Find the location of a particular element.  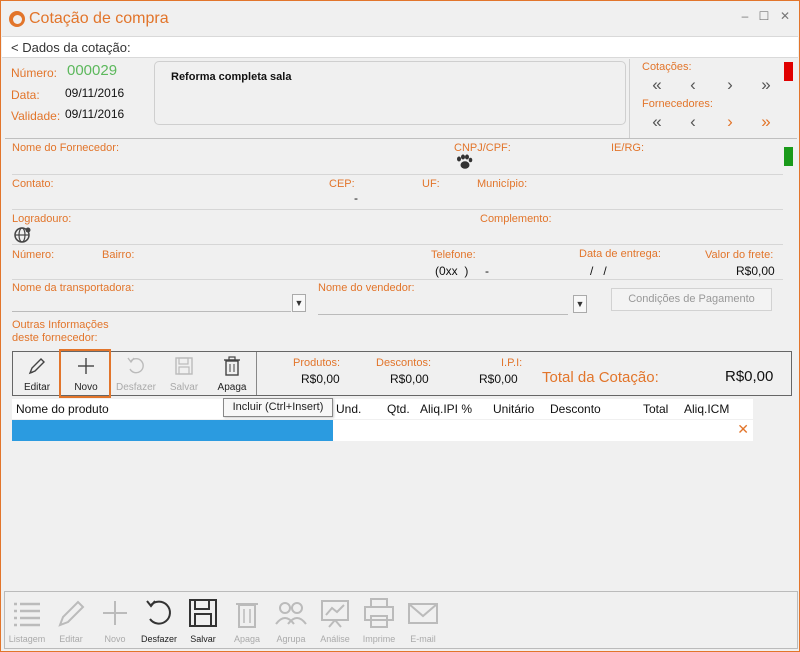

chart-board-icon is located at coordinates (335, 615).